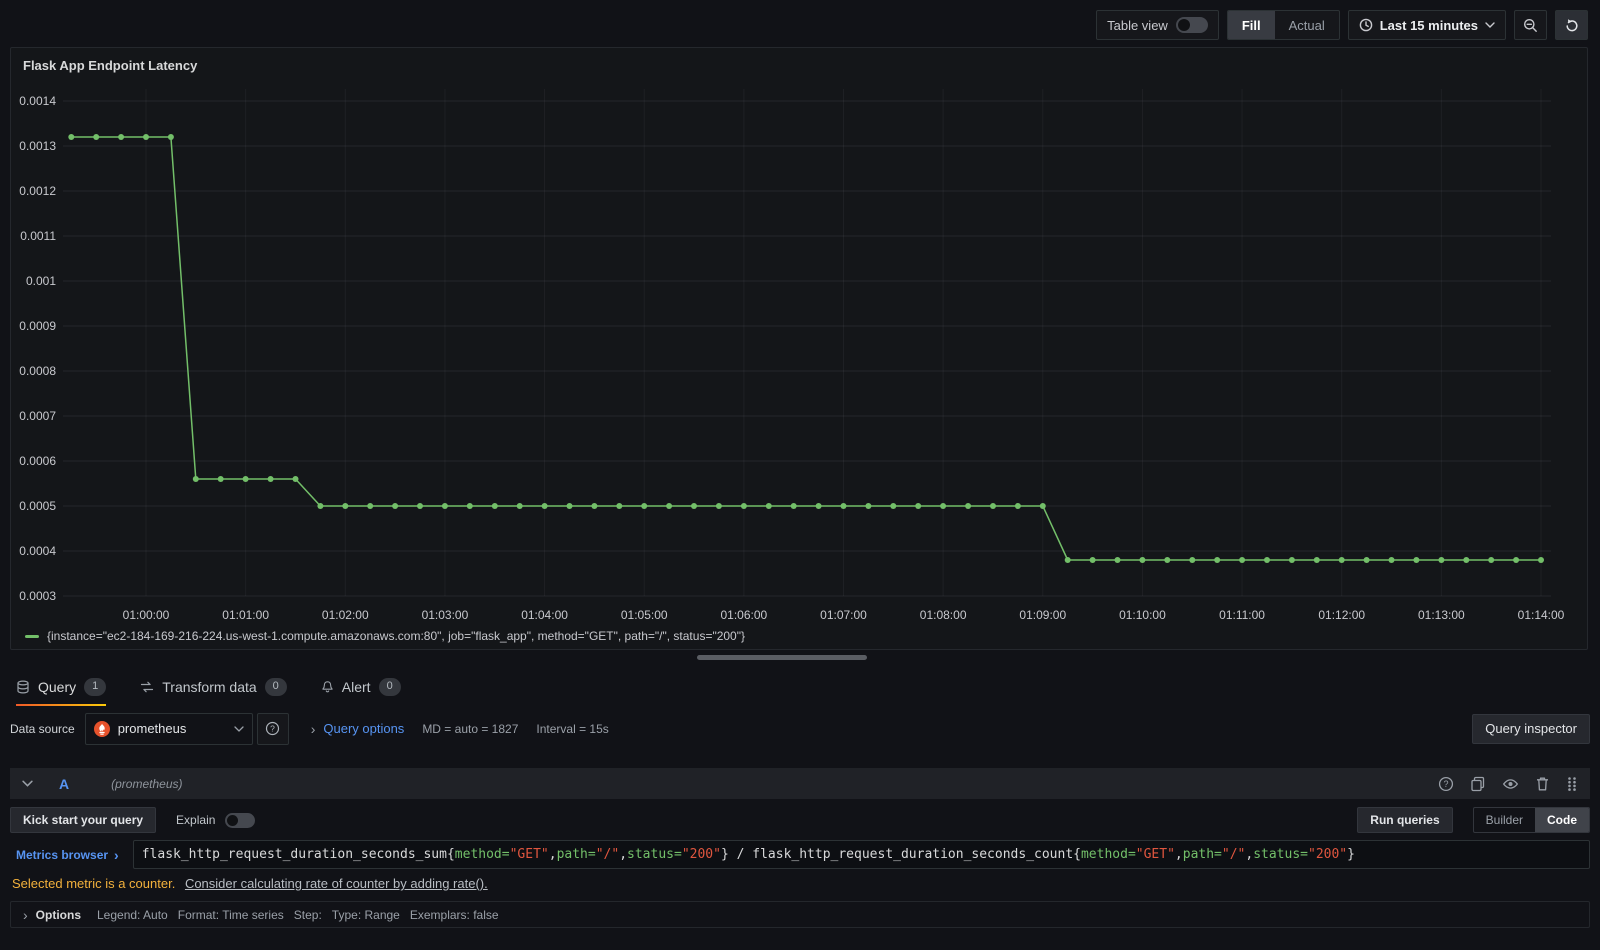 The width and height of the screenshot is (1600, 950). Describe the element at coordinates (800, 783) in the screenshot. I see `query-row-header: A (prometheus) ?` at that location.